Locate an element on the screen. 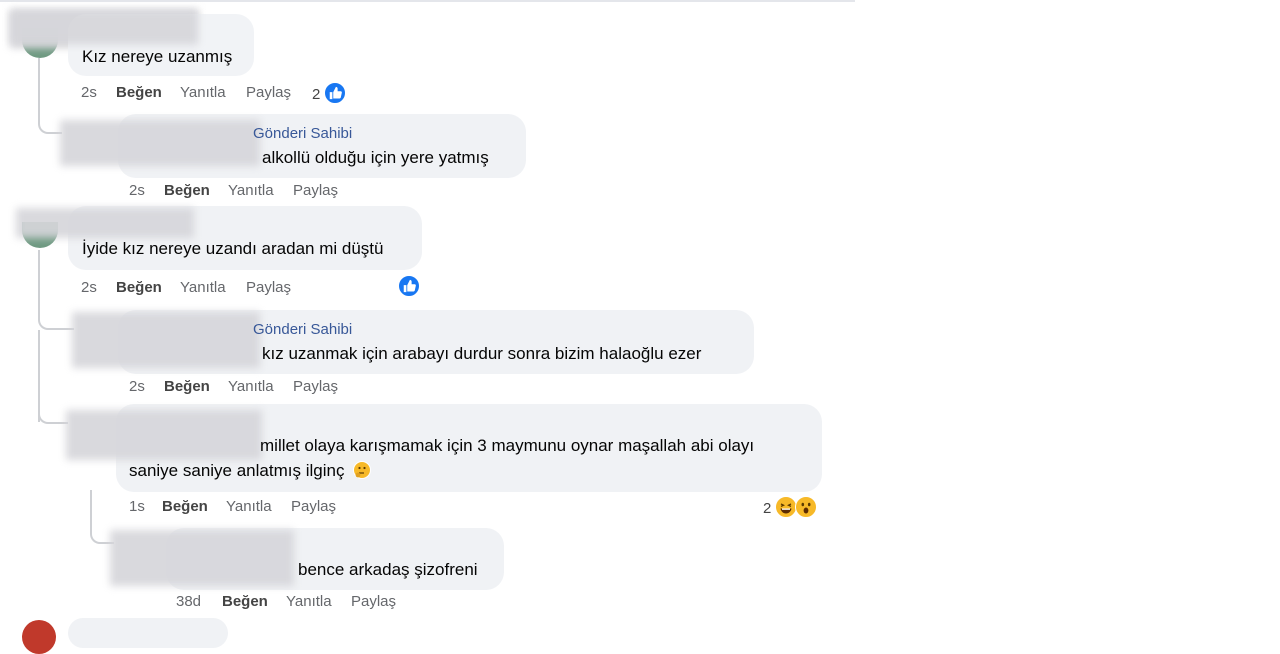 The image size is (1280, 654). comment-text-line-2: saniye saniye anlatmış ilginç is located at coordinates (237, 470).